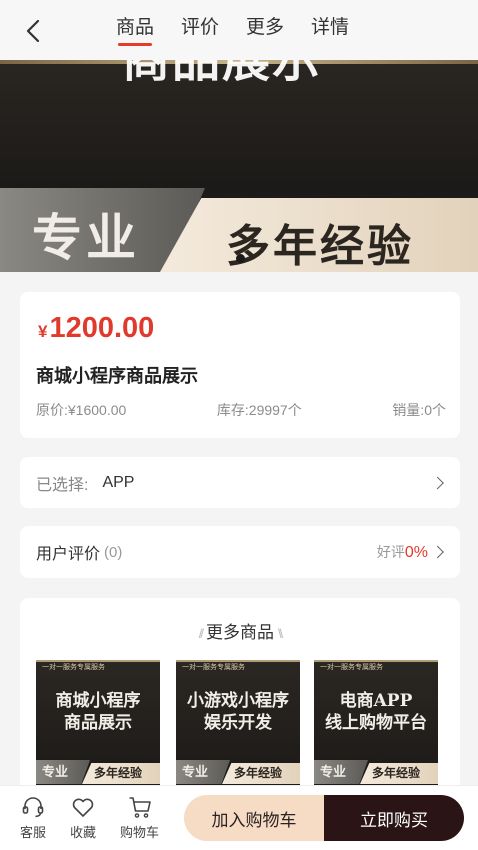  I want to click on thumb-line2: 娱乐开发, so click(238, 723).